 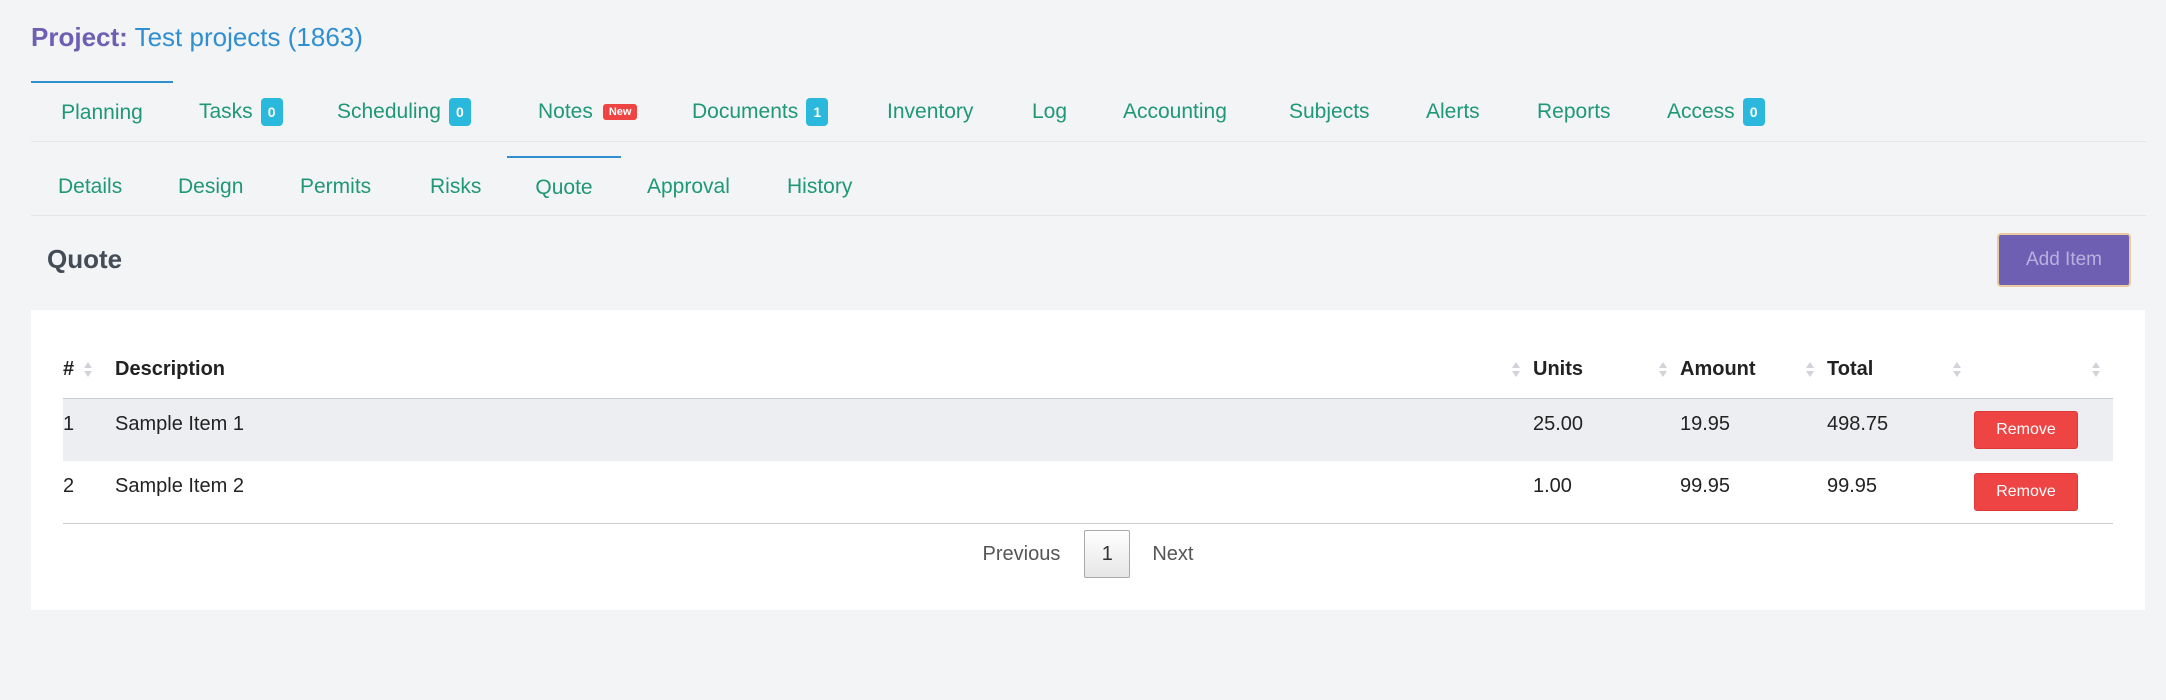 I want to click on row-description: Sample Item 2, so click(x=179, y=485).